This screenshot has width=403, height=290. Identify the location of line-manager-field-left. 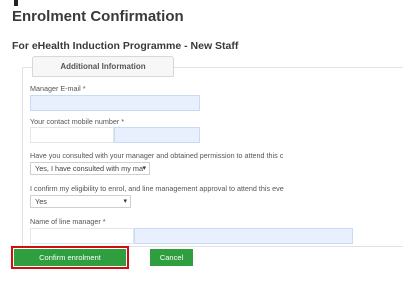
(82, 236).